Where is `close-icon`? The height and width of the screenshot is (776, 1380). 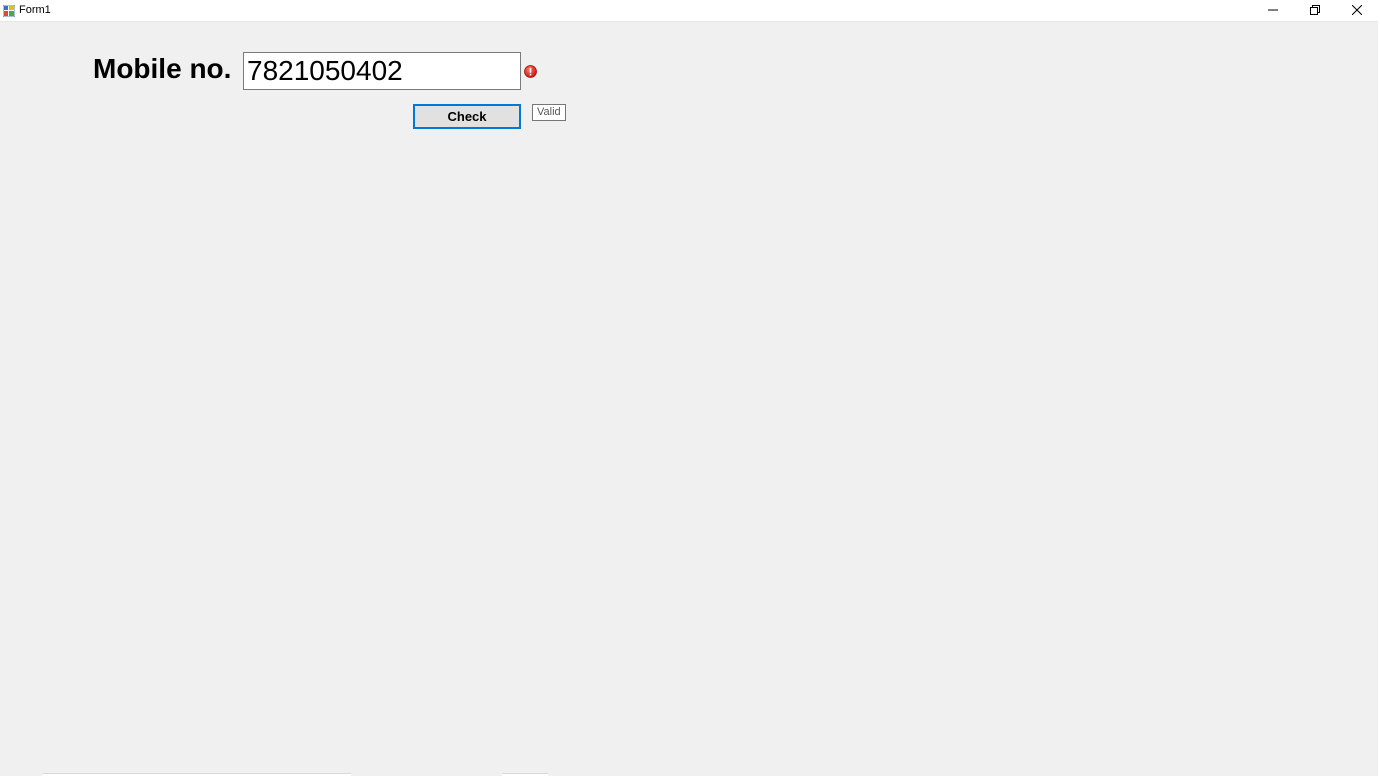 close-icon is located at coordinates (1357, 11).